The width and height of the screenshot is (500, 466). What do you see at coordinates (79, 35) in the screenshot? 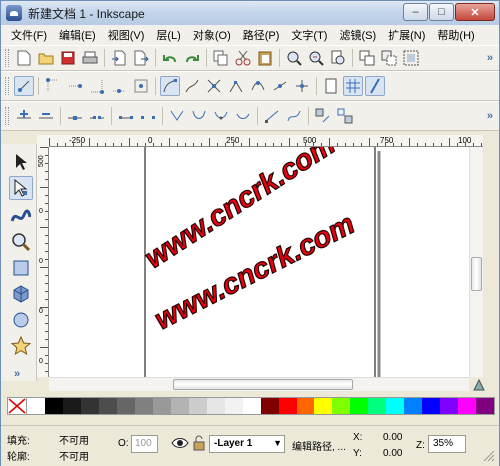
I see `menu-edit: 编辑(E)` at bounding box center [79, 35].